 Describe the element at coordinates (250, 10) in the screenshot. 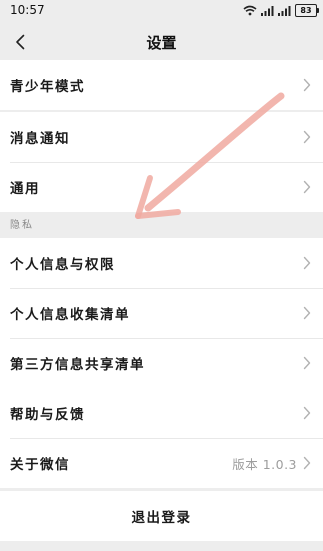

I see `wifi-icon` at that location.